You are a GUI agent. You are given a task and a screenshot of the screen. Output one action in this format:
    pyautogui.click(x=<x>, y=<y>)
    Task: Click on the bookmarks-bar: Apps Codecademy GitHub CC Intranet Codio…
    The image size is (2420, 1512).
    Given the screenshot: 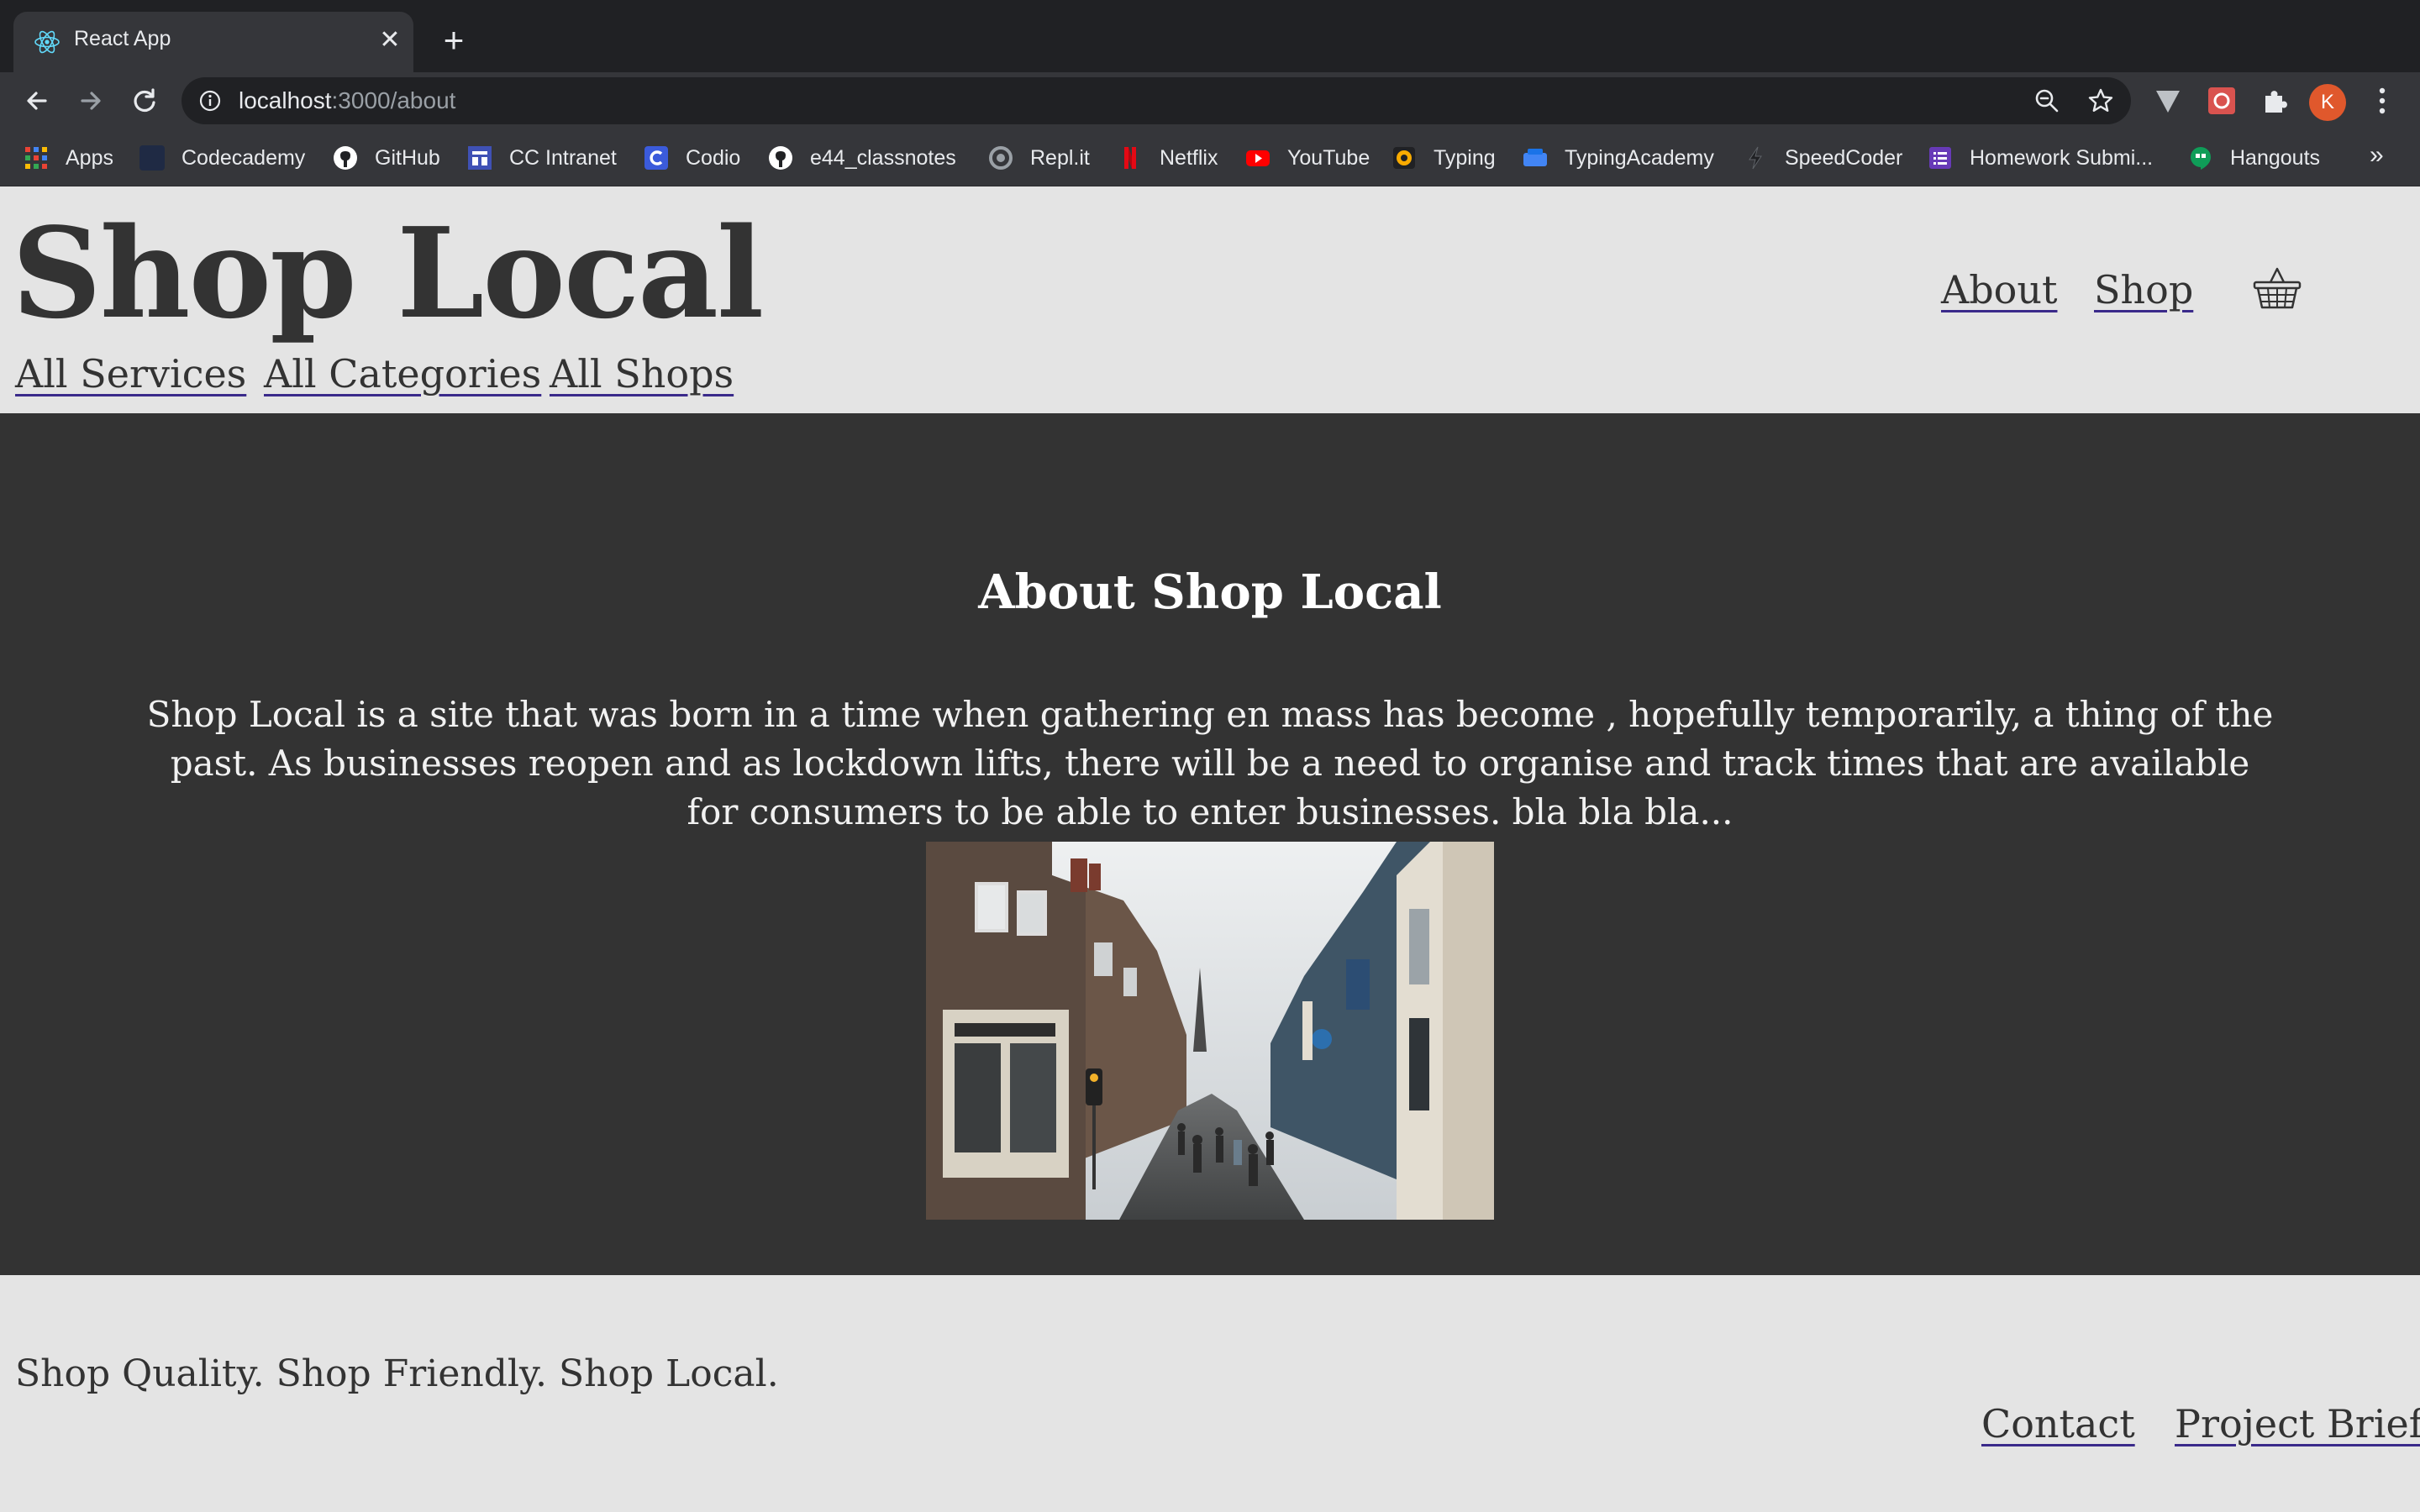 What is the action you would take?
    pyautogui.click(x=1210, y=157)
    